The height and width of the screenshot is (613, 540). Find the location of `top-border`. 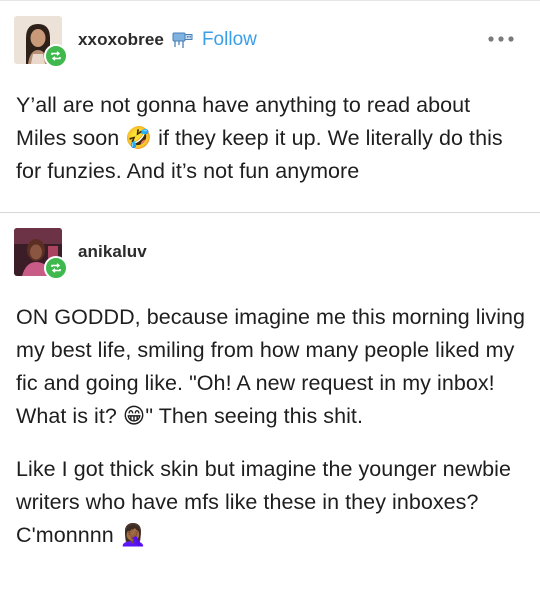

top-border is located at coordinates (270, 0).